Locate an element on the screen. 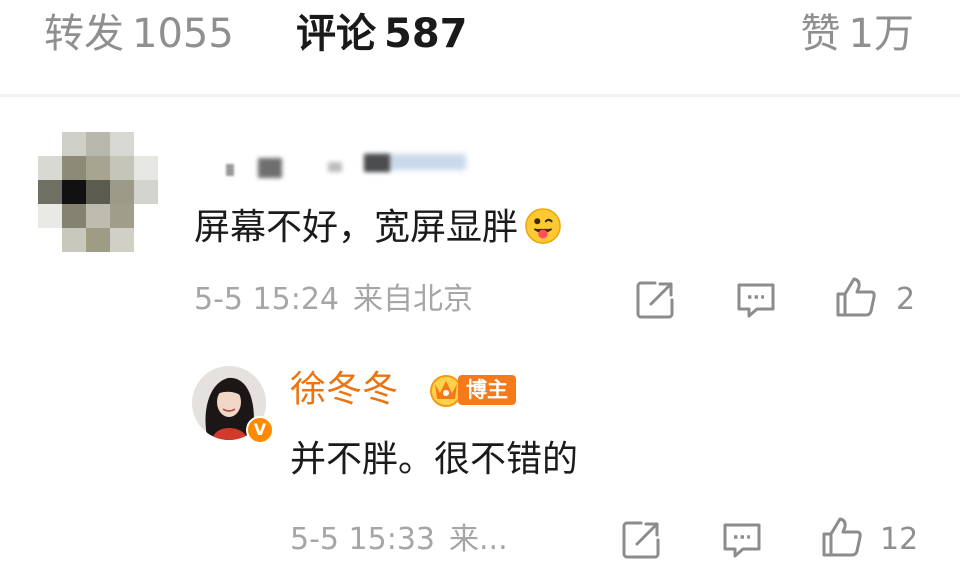  interaction-tab-bar: 转发 1055 评论 587 赞 1万 is located at coordinates (480, 35).